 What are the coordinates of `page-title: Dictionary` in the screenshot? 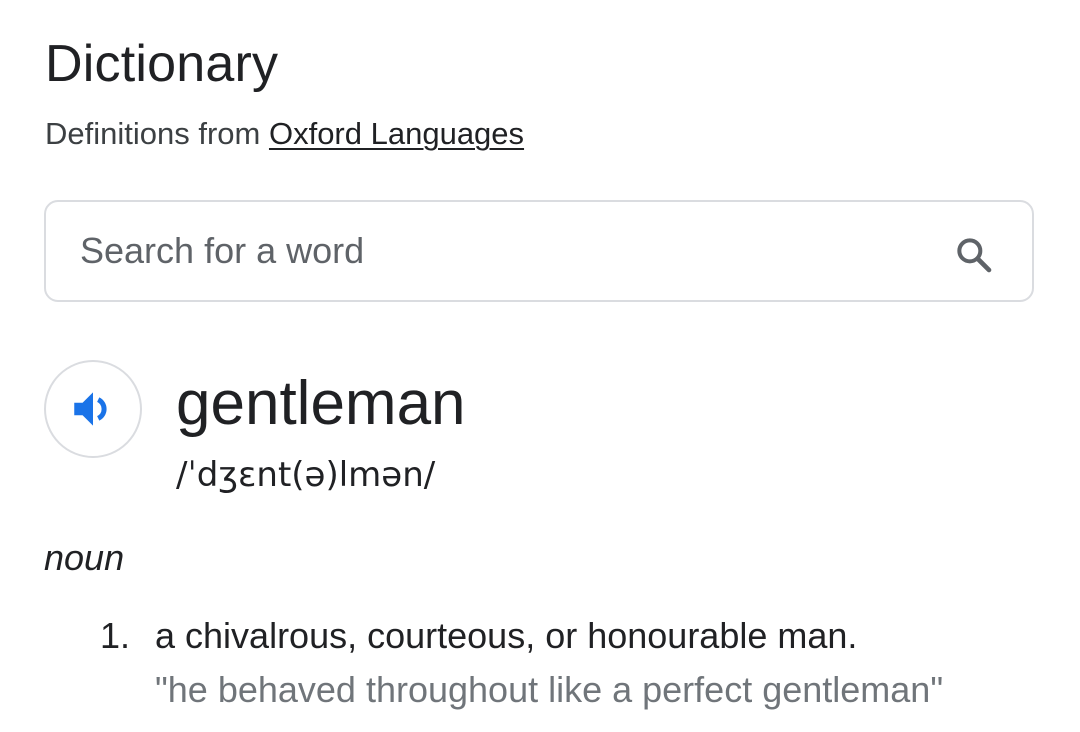 It's located at (162, 64).